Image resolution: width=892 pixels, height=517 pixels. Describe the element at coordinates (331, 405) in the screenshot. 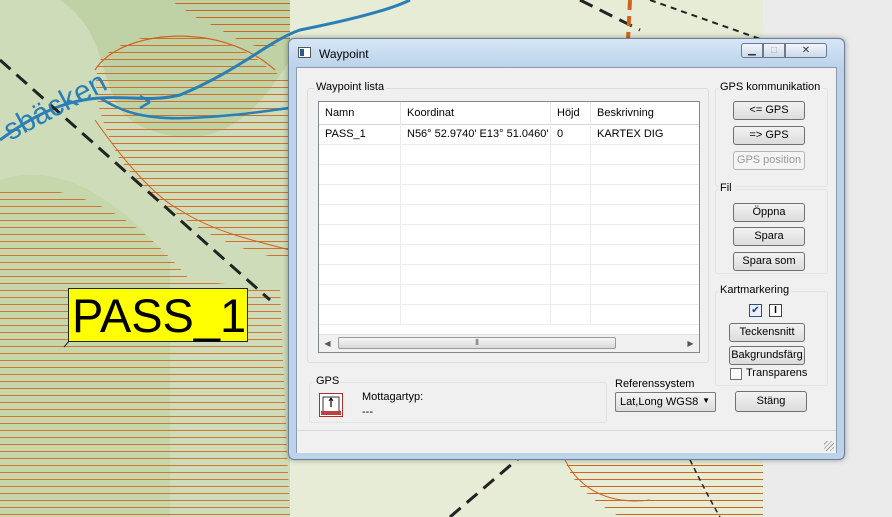

I see `gps-receiver-icon` at that location.